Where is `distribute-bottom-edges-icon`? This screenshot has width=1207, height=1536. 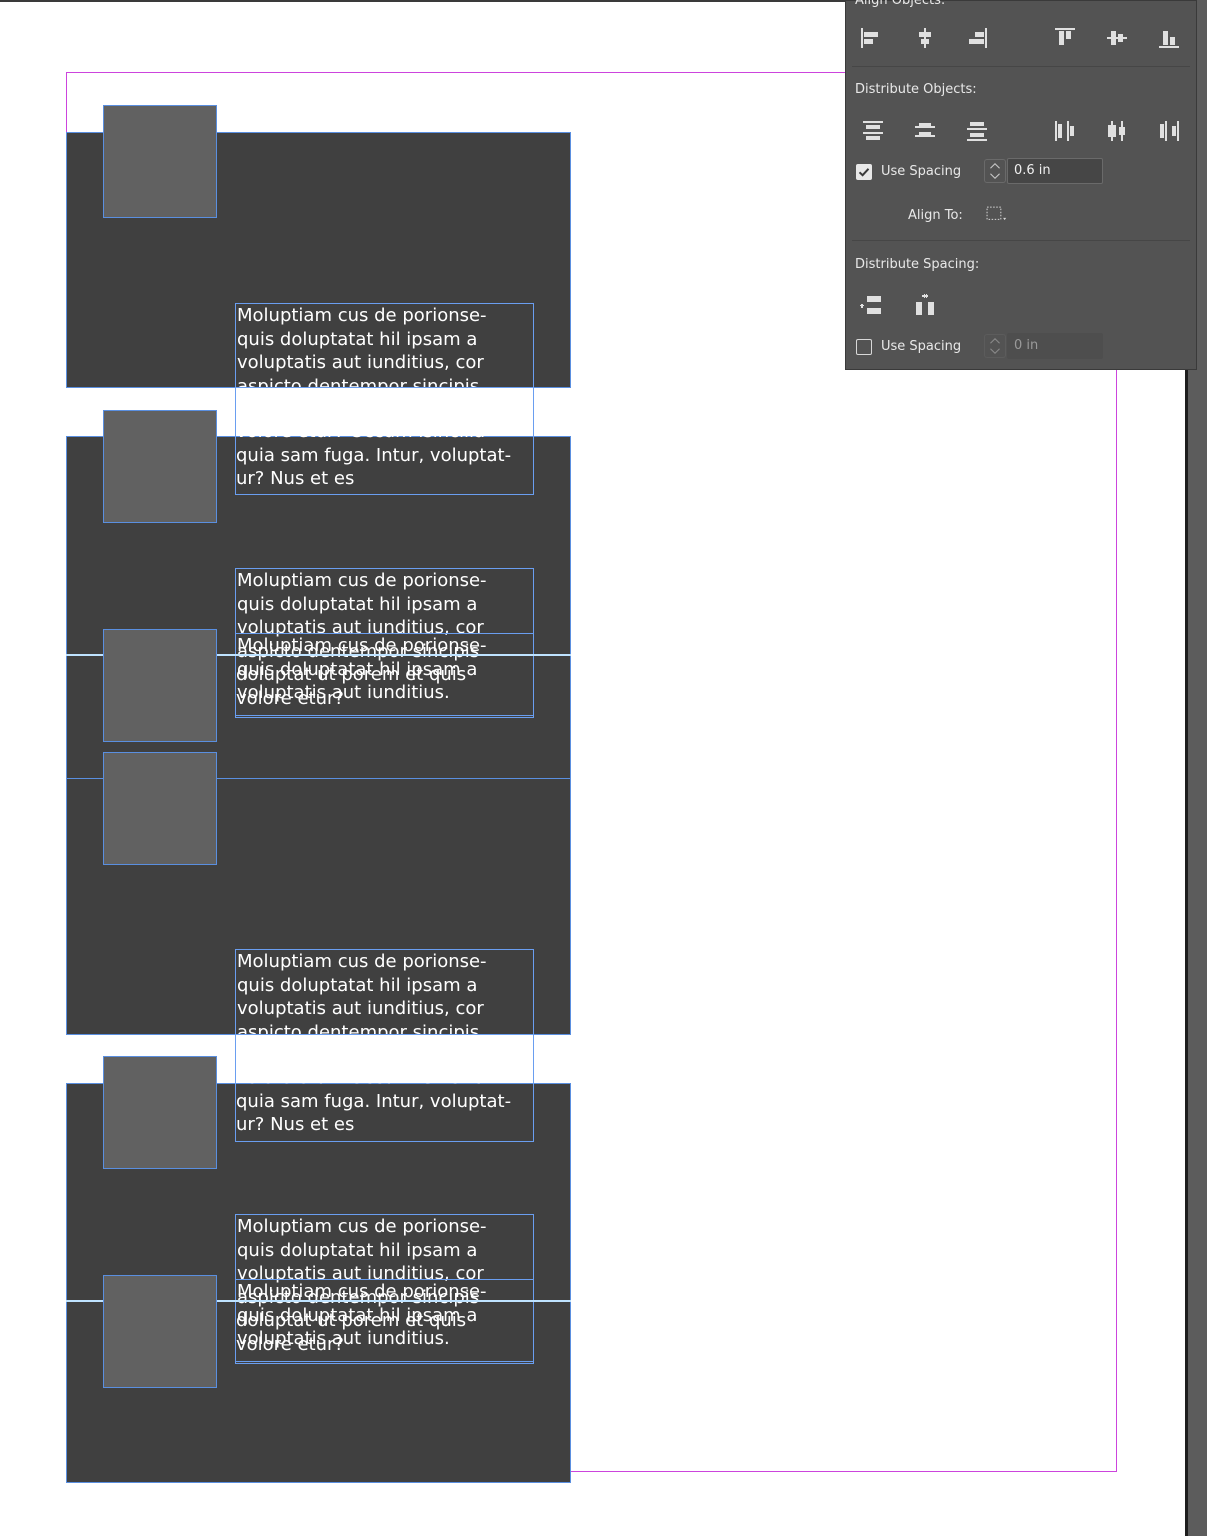 distribute-bottom-edges-icon is located at coordinates (977, 131).